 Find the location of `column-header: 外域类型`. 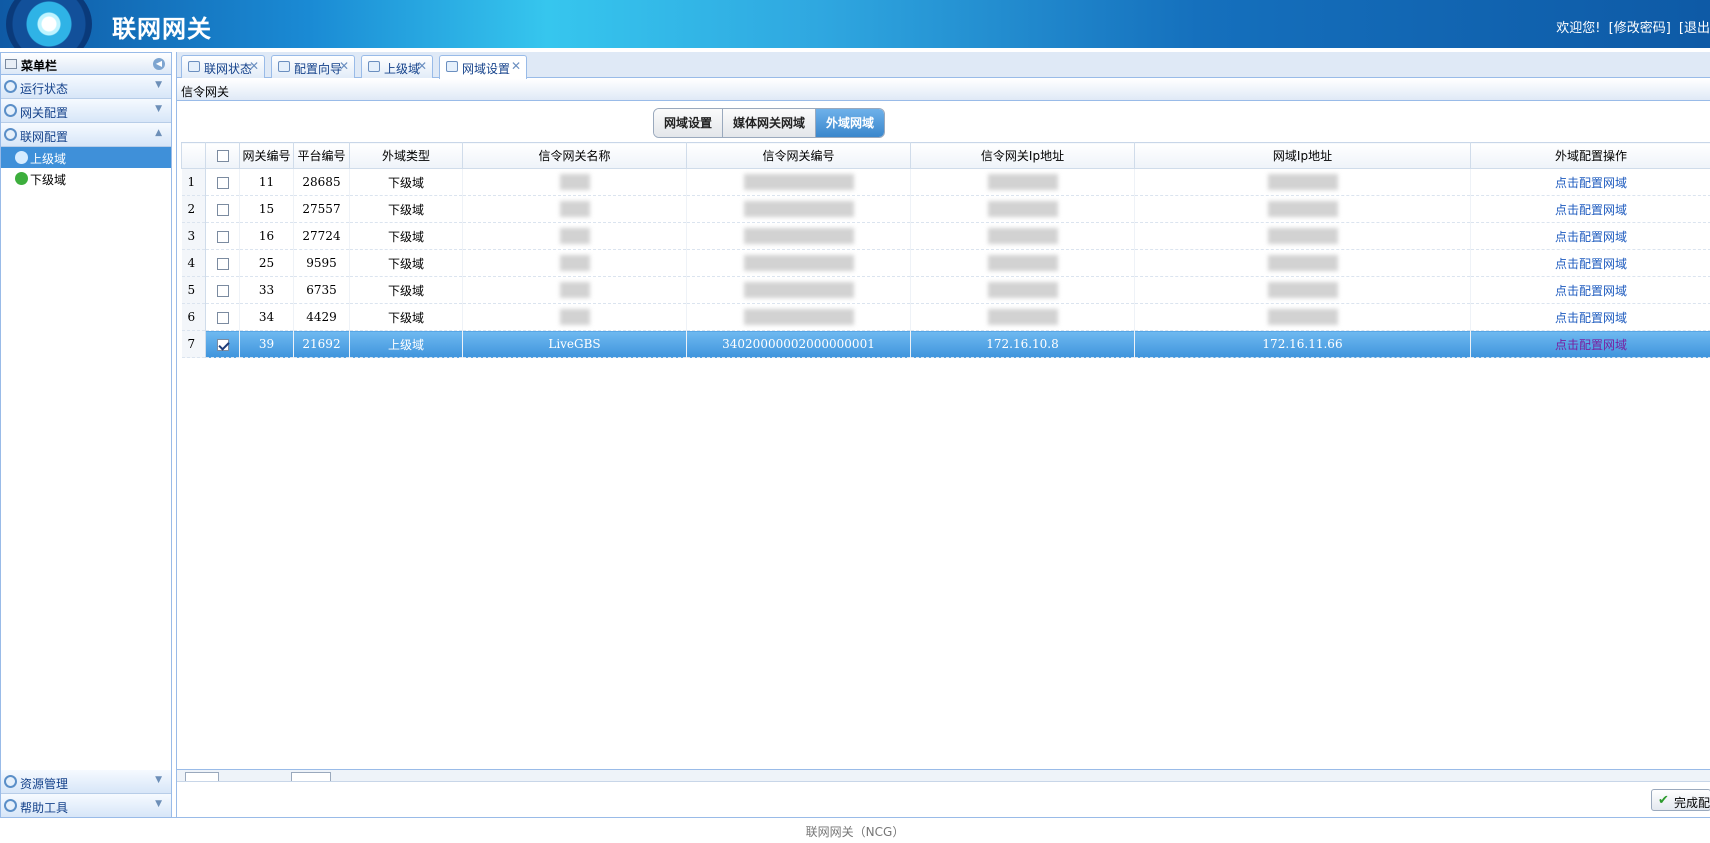

column-header: 外域类型 is located at coordinates (406, 155).